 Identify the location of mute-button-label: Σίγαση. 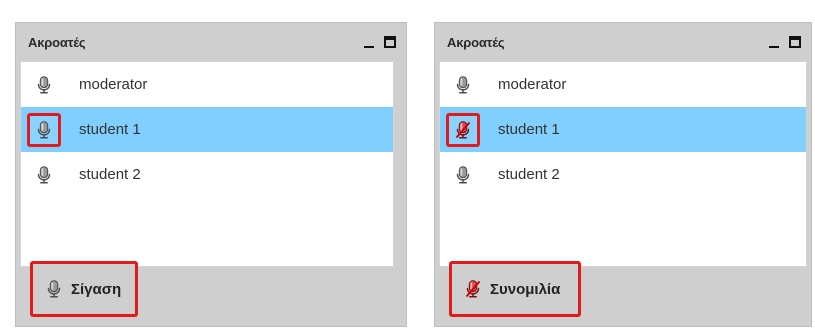
(96, 289).